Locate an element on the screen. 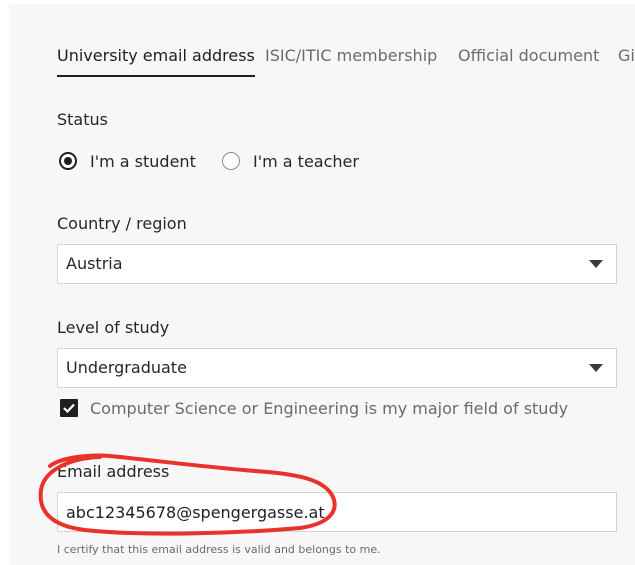 The image size is (635, 565). country-region-label: Country / region is located at coordinates (122, 223).